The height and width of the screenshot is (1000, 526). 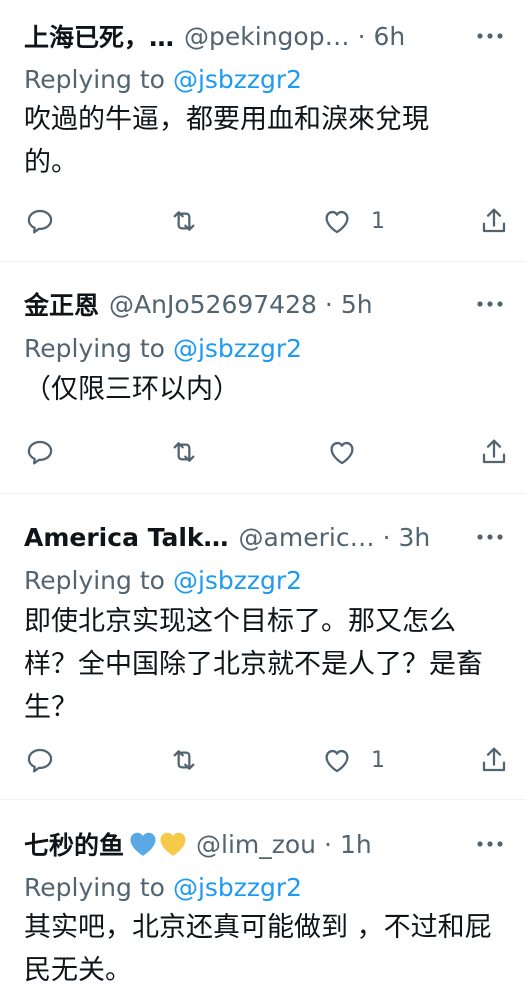 I want to click on display-name: 七秒的鱼, so click(x=74, y=844).